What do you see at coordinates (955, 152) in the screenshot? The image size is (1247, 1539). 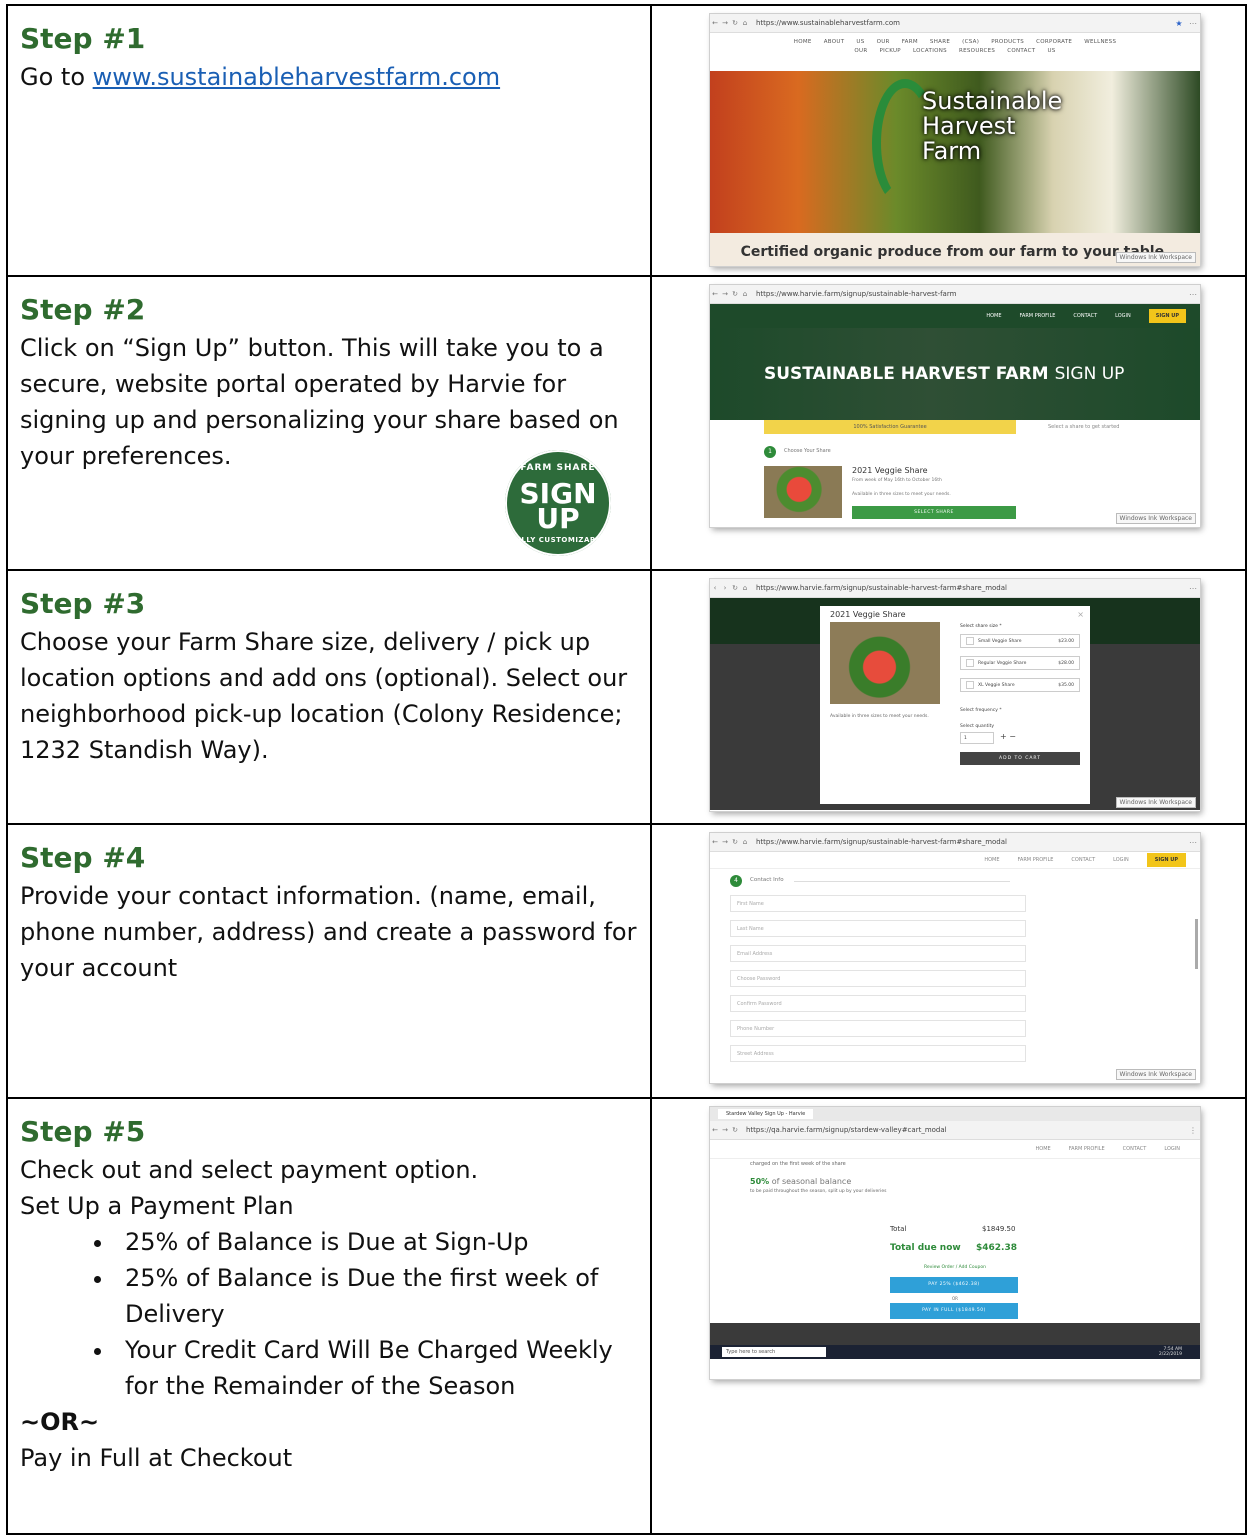 I see `hero-image: Sustainable Harvest Farm` at bounding box center [955, 152].